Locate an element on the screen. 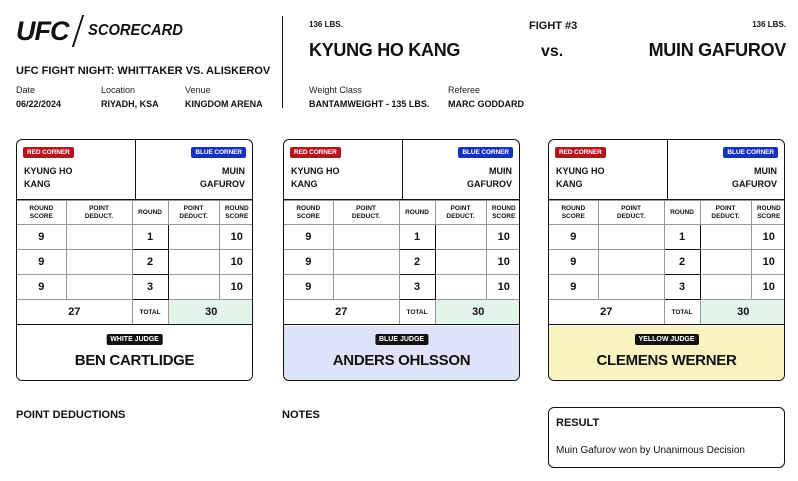  logo-divider is located at coordinates (77, 31).